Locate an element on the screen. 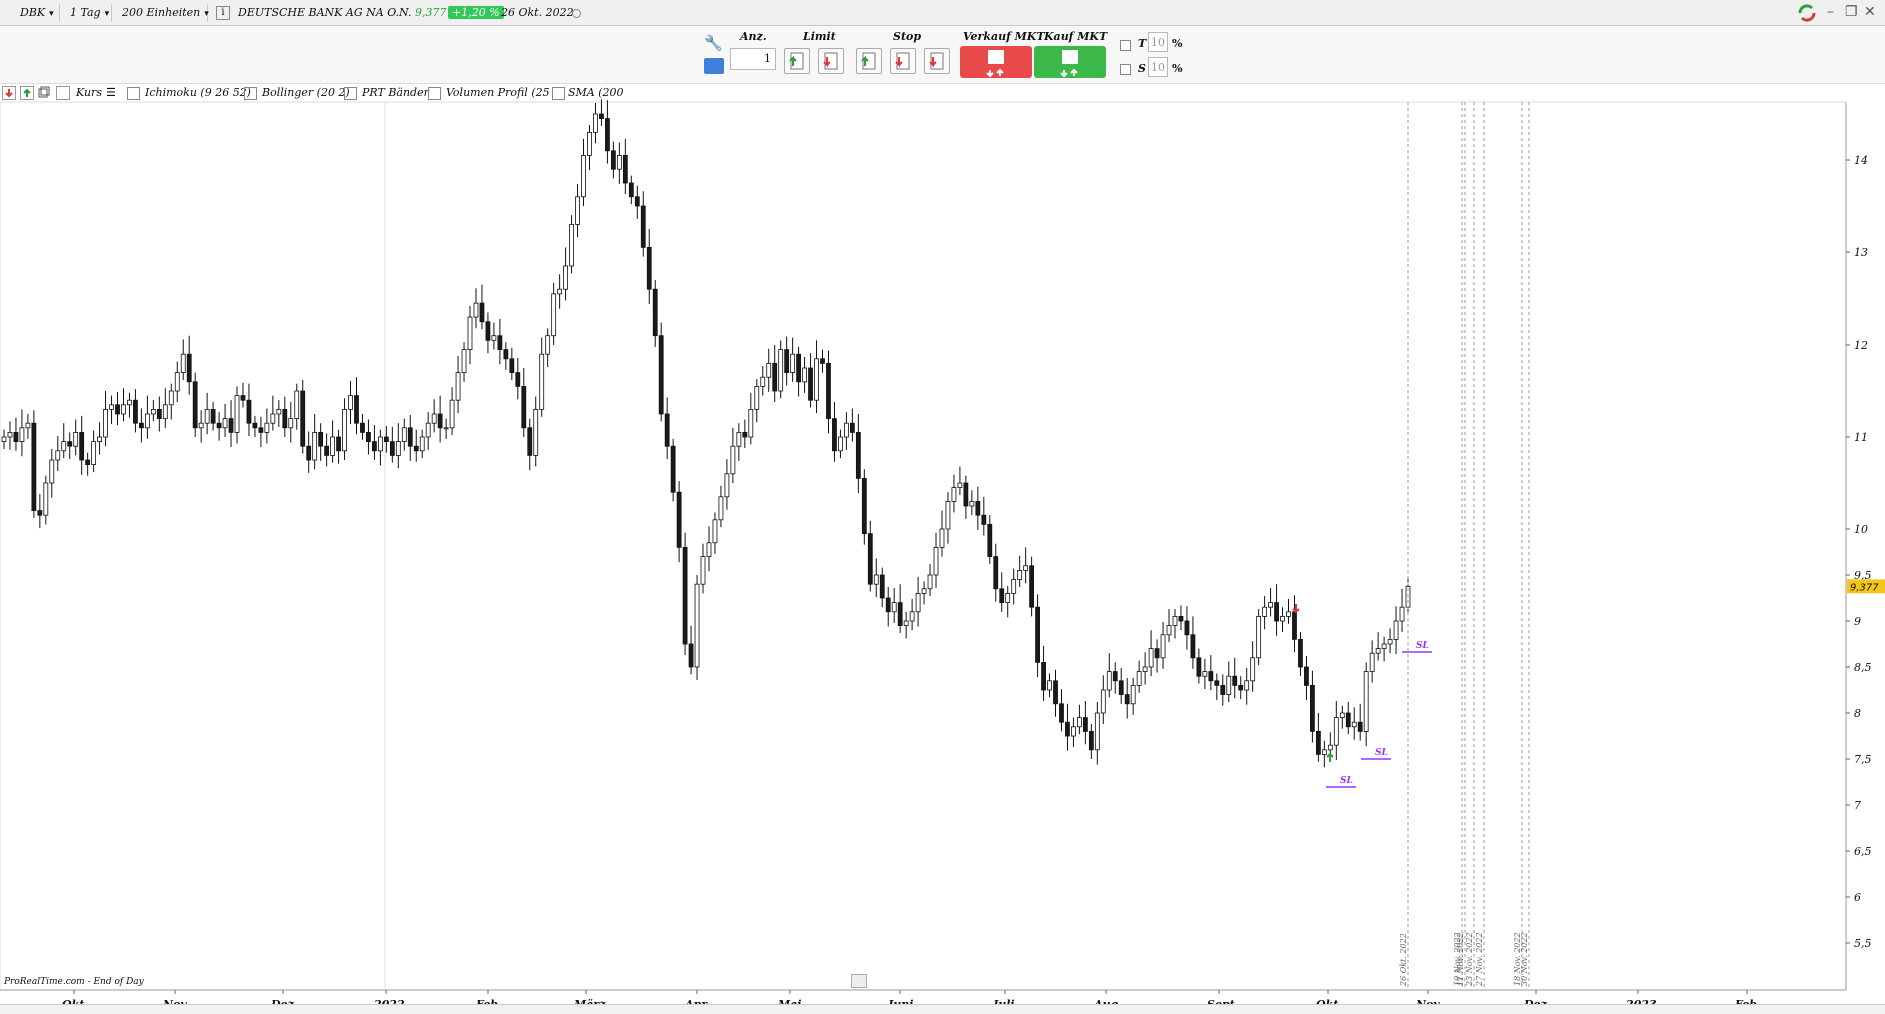 Image resolution: width=1885 pixels, height=1014 pixels. indicator-bollinger: Bollinger (20 2) is located at coordinates (306, 92).